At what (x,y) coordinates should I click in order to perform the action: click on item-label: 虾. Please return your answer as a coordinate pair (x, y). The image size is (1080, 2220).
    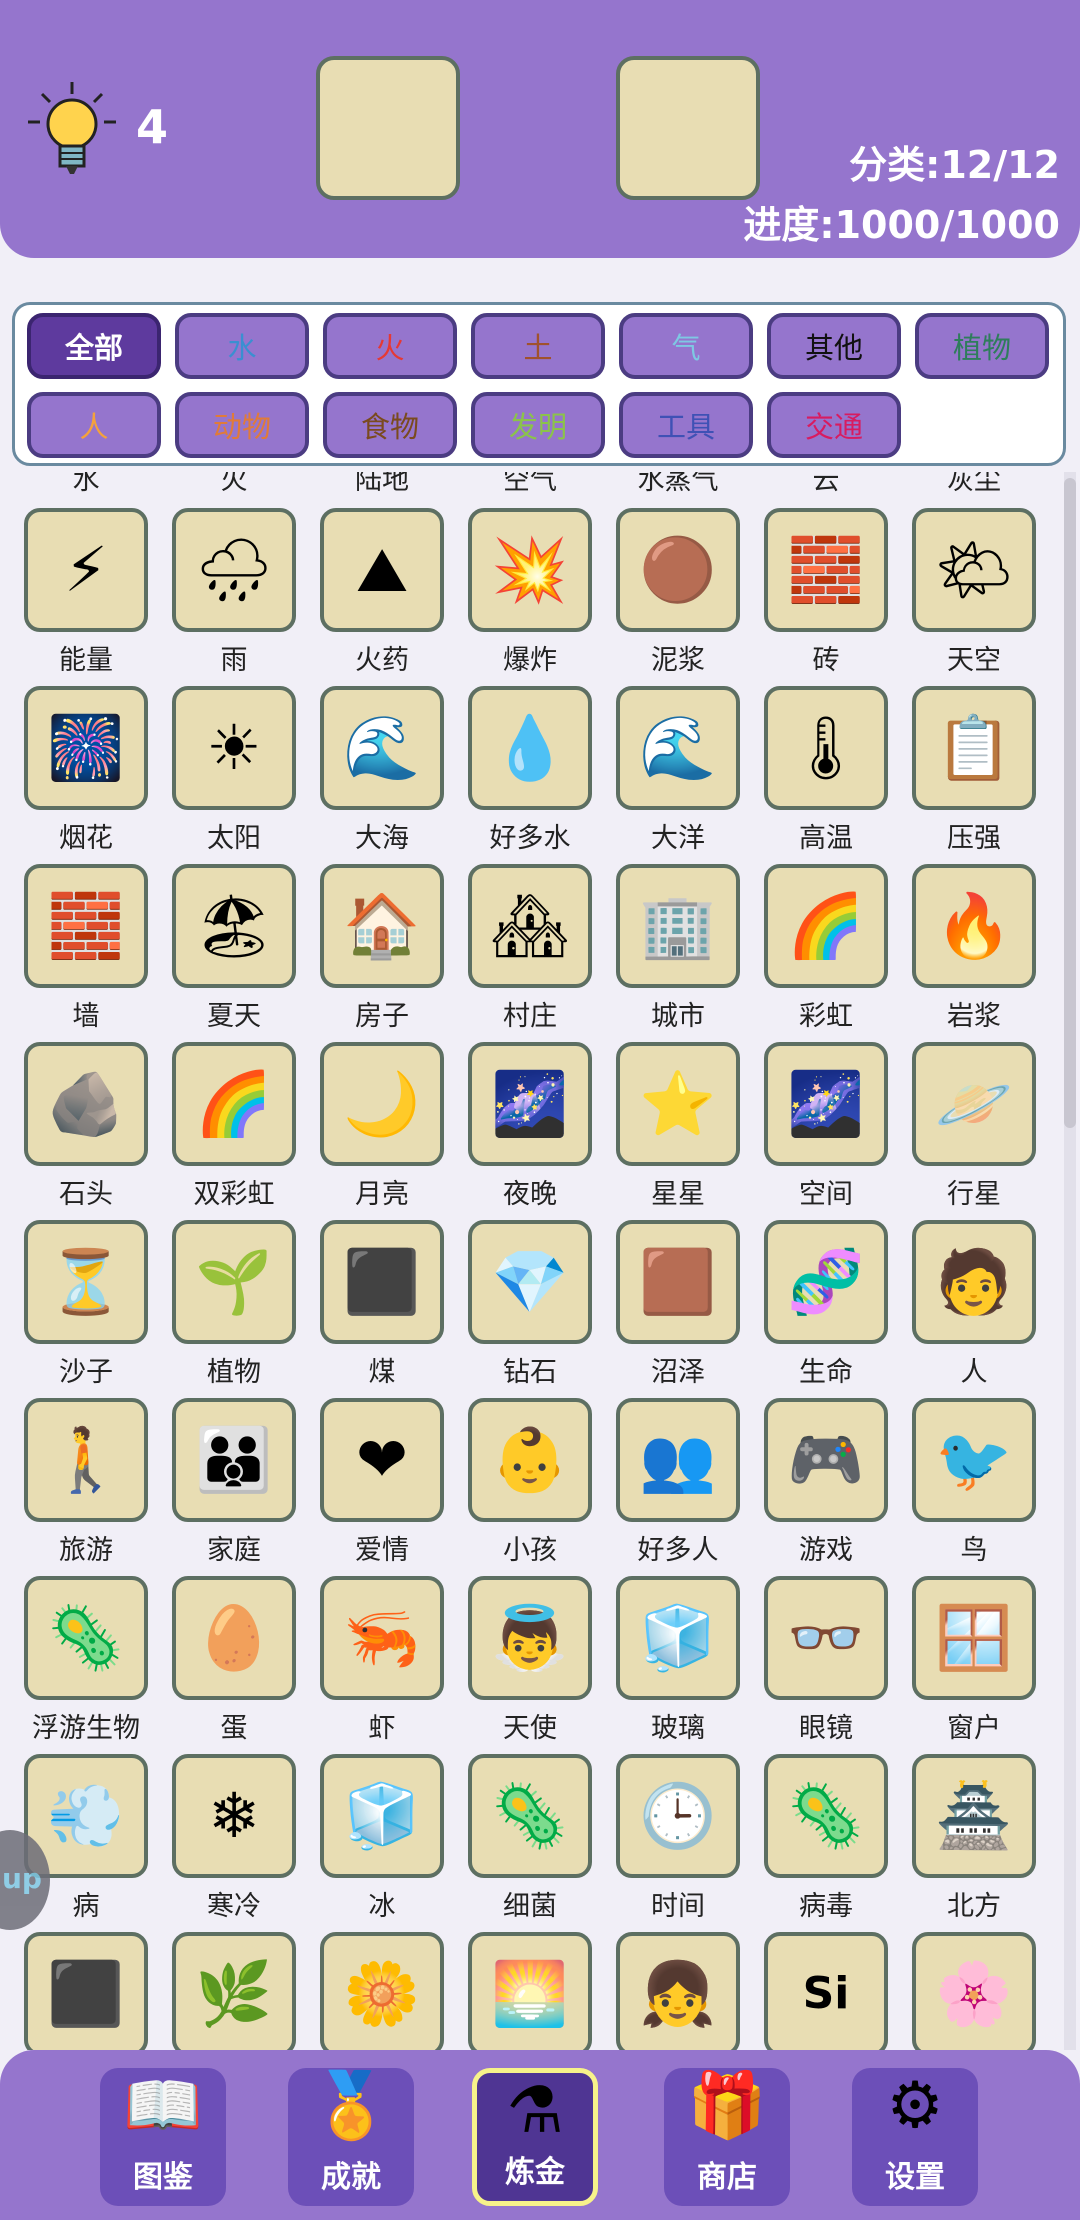
    Looking at the image, I should click on (382, 1728).